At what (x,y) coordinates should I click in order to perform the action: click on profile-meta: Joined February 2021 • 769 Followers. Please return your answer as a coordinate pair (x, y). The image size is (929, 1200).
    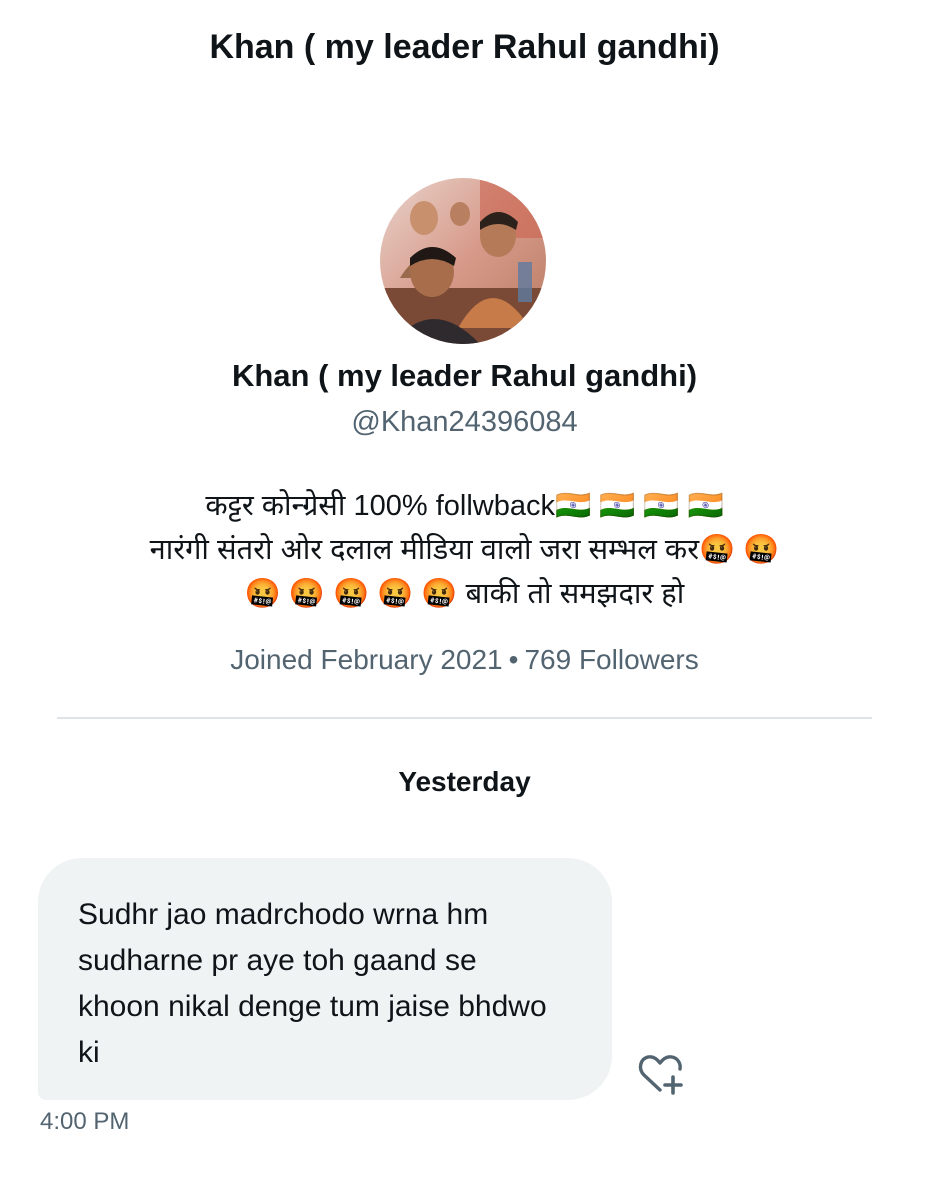
    Looking at the image, I should click on (464, 660).